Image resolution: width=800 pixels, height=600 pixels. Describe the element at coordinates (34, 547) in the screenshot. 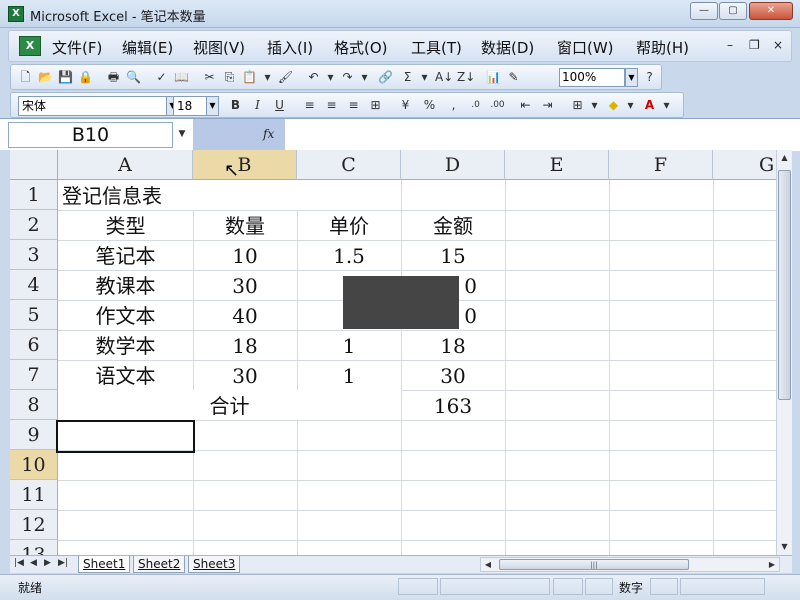

I see `row-header-13: 13` at that location.